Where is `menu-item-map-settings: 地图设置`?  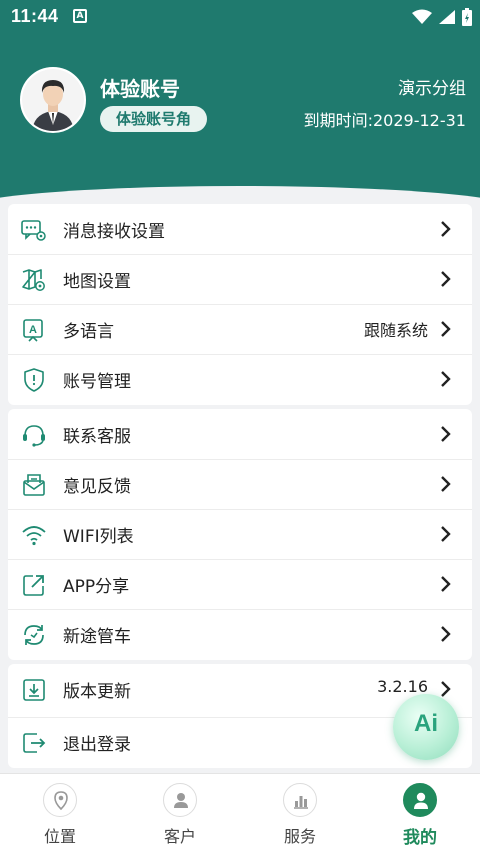 menu-item-map-settings: 地图设置 is located at coordinates (240, 279).